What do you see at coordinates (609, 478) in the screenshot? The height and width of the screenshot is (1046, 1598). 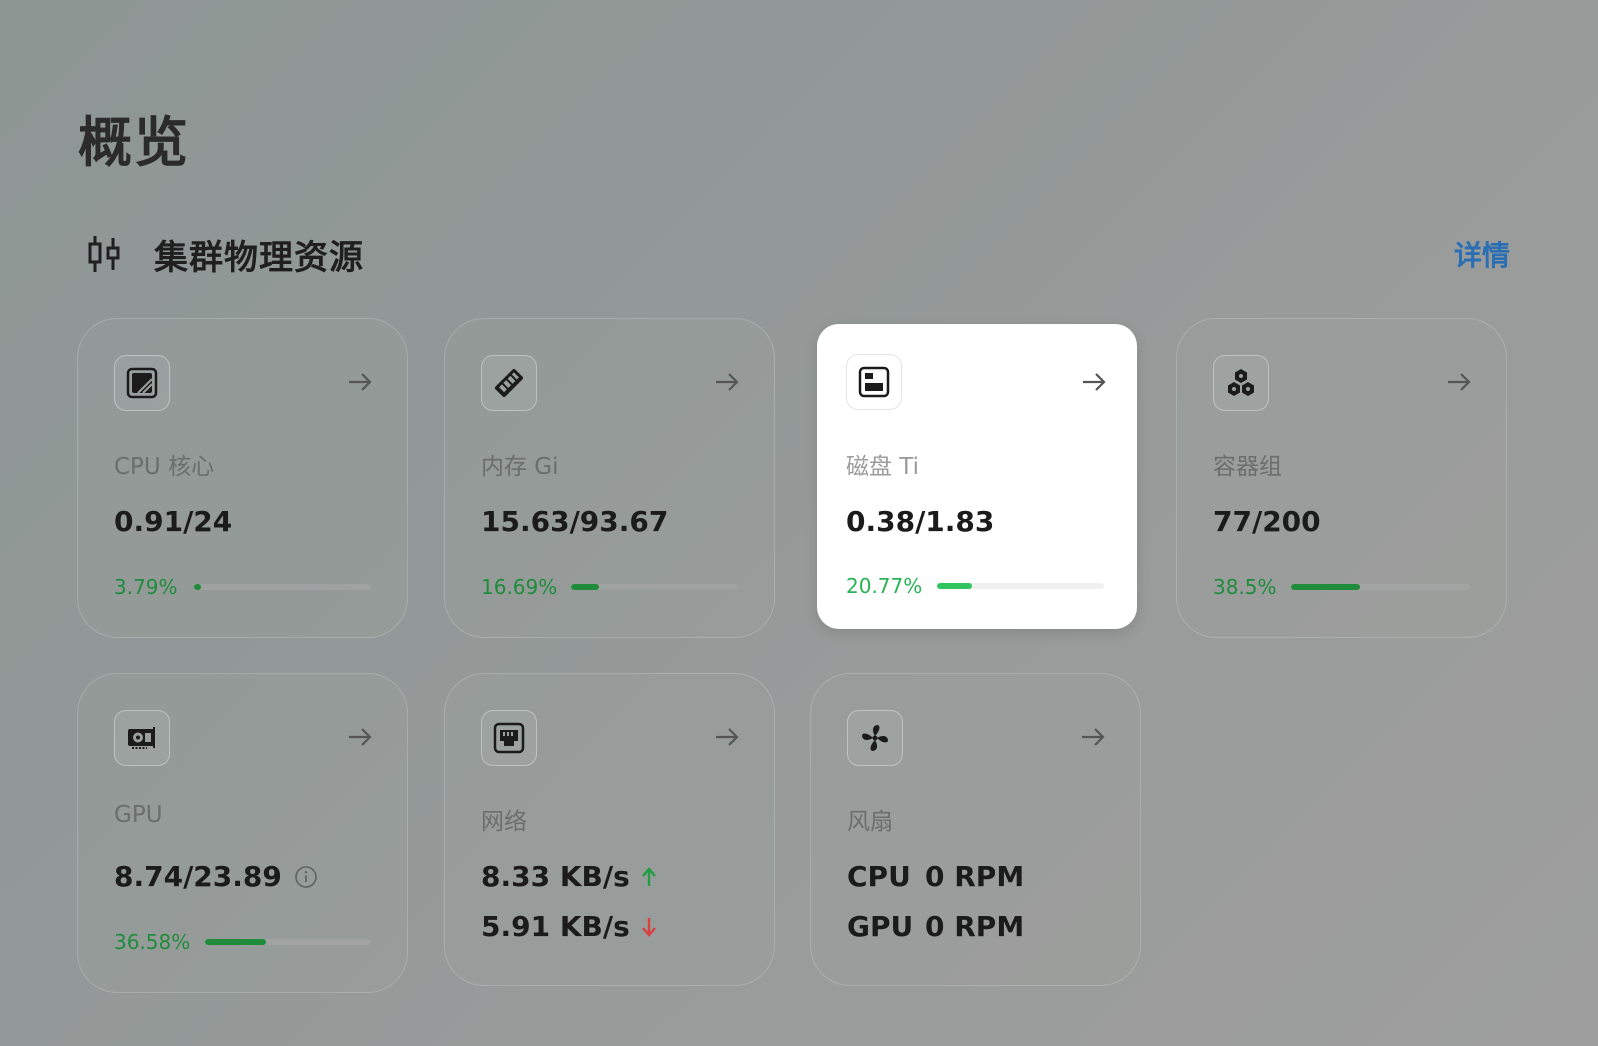 I see `memory-card: 内存 Gi 15.63/93.67 16.69%` at bounding box center [609, 478].